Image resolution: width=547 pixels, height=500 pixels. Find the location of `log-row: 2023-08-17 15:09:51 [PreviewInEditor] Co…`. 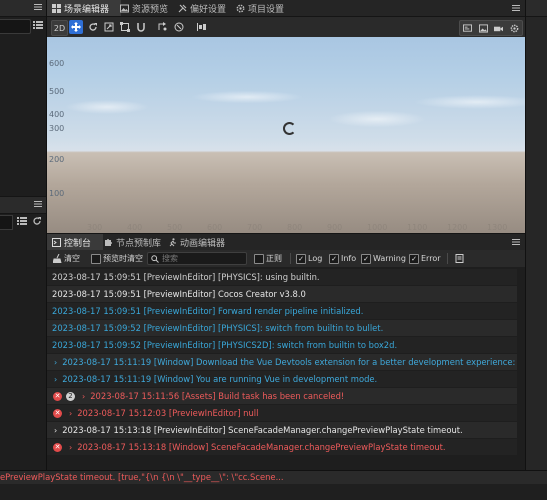

log-row: 2023-08-17 15:09:51 [PreviewInEditor] Co… is located at coordinates (282, 294).